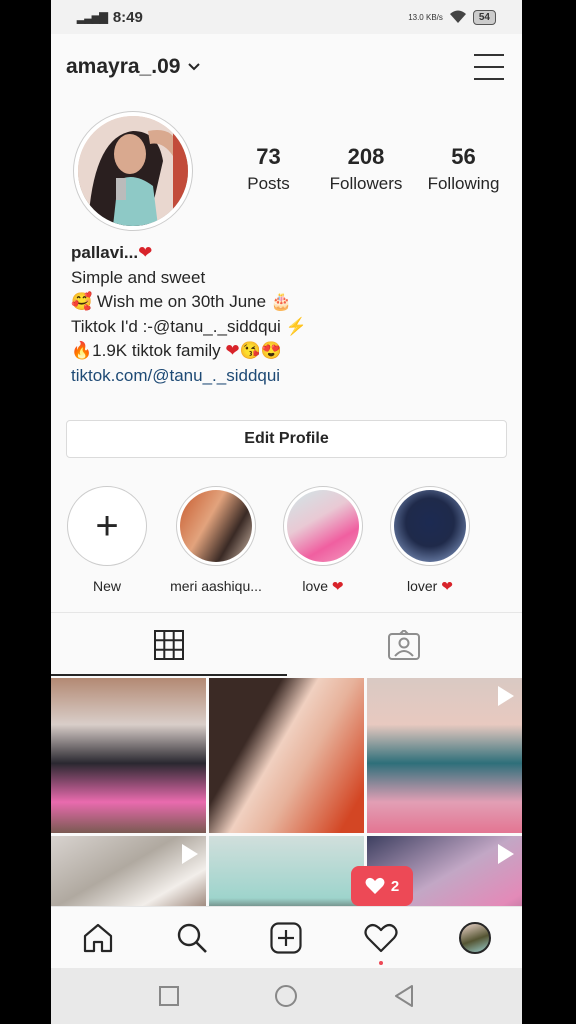 Image resolution: width=576 pixels, height=1024 pixels. I want to click on notification-count: 2, so click(395, 886).